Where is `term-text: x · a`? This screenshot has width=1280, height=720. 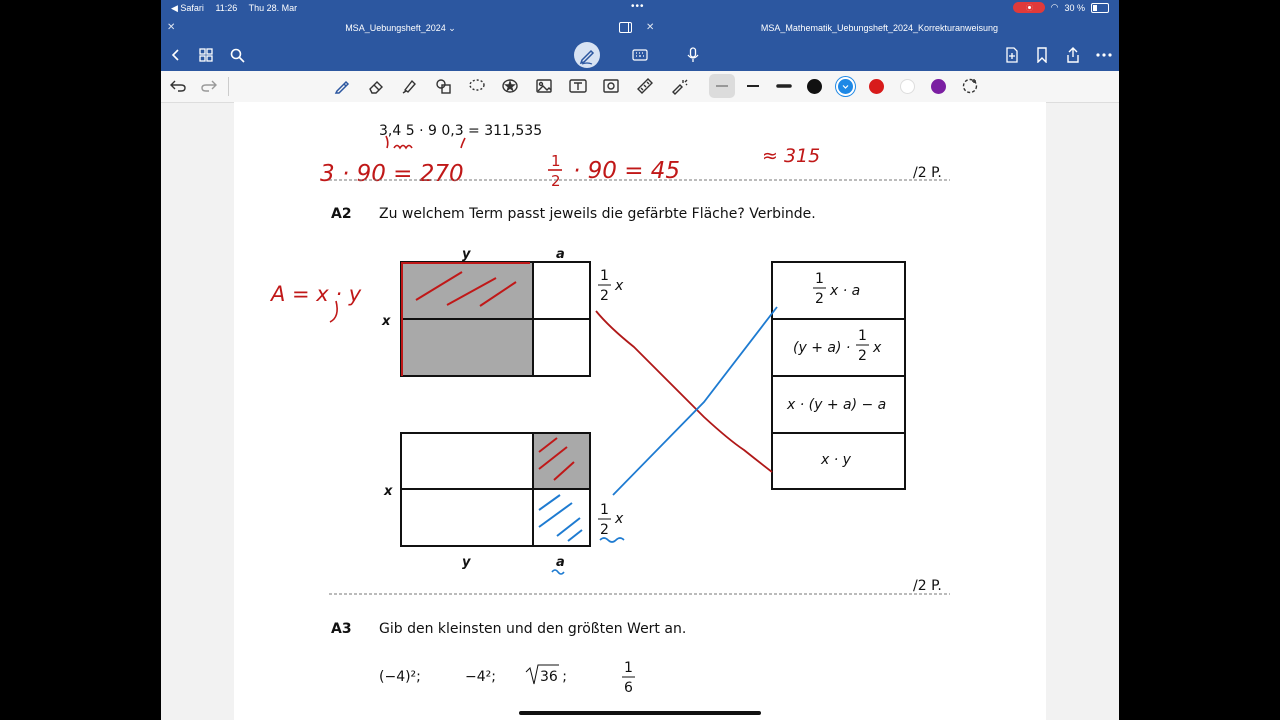 term-text: x · a is located at coordinates (844, 291).